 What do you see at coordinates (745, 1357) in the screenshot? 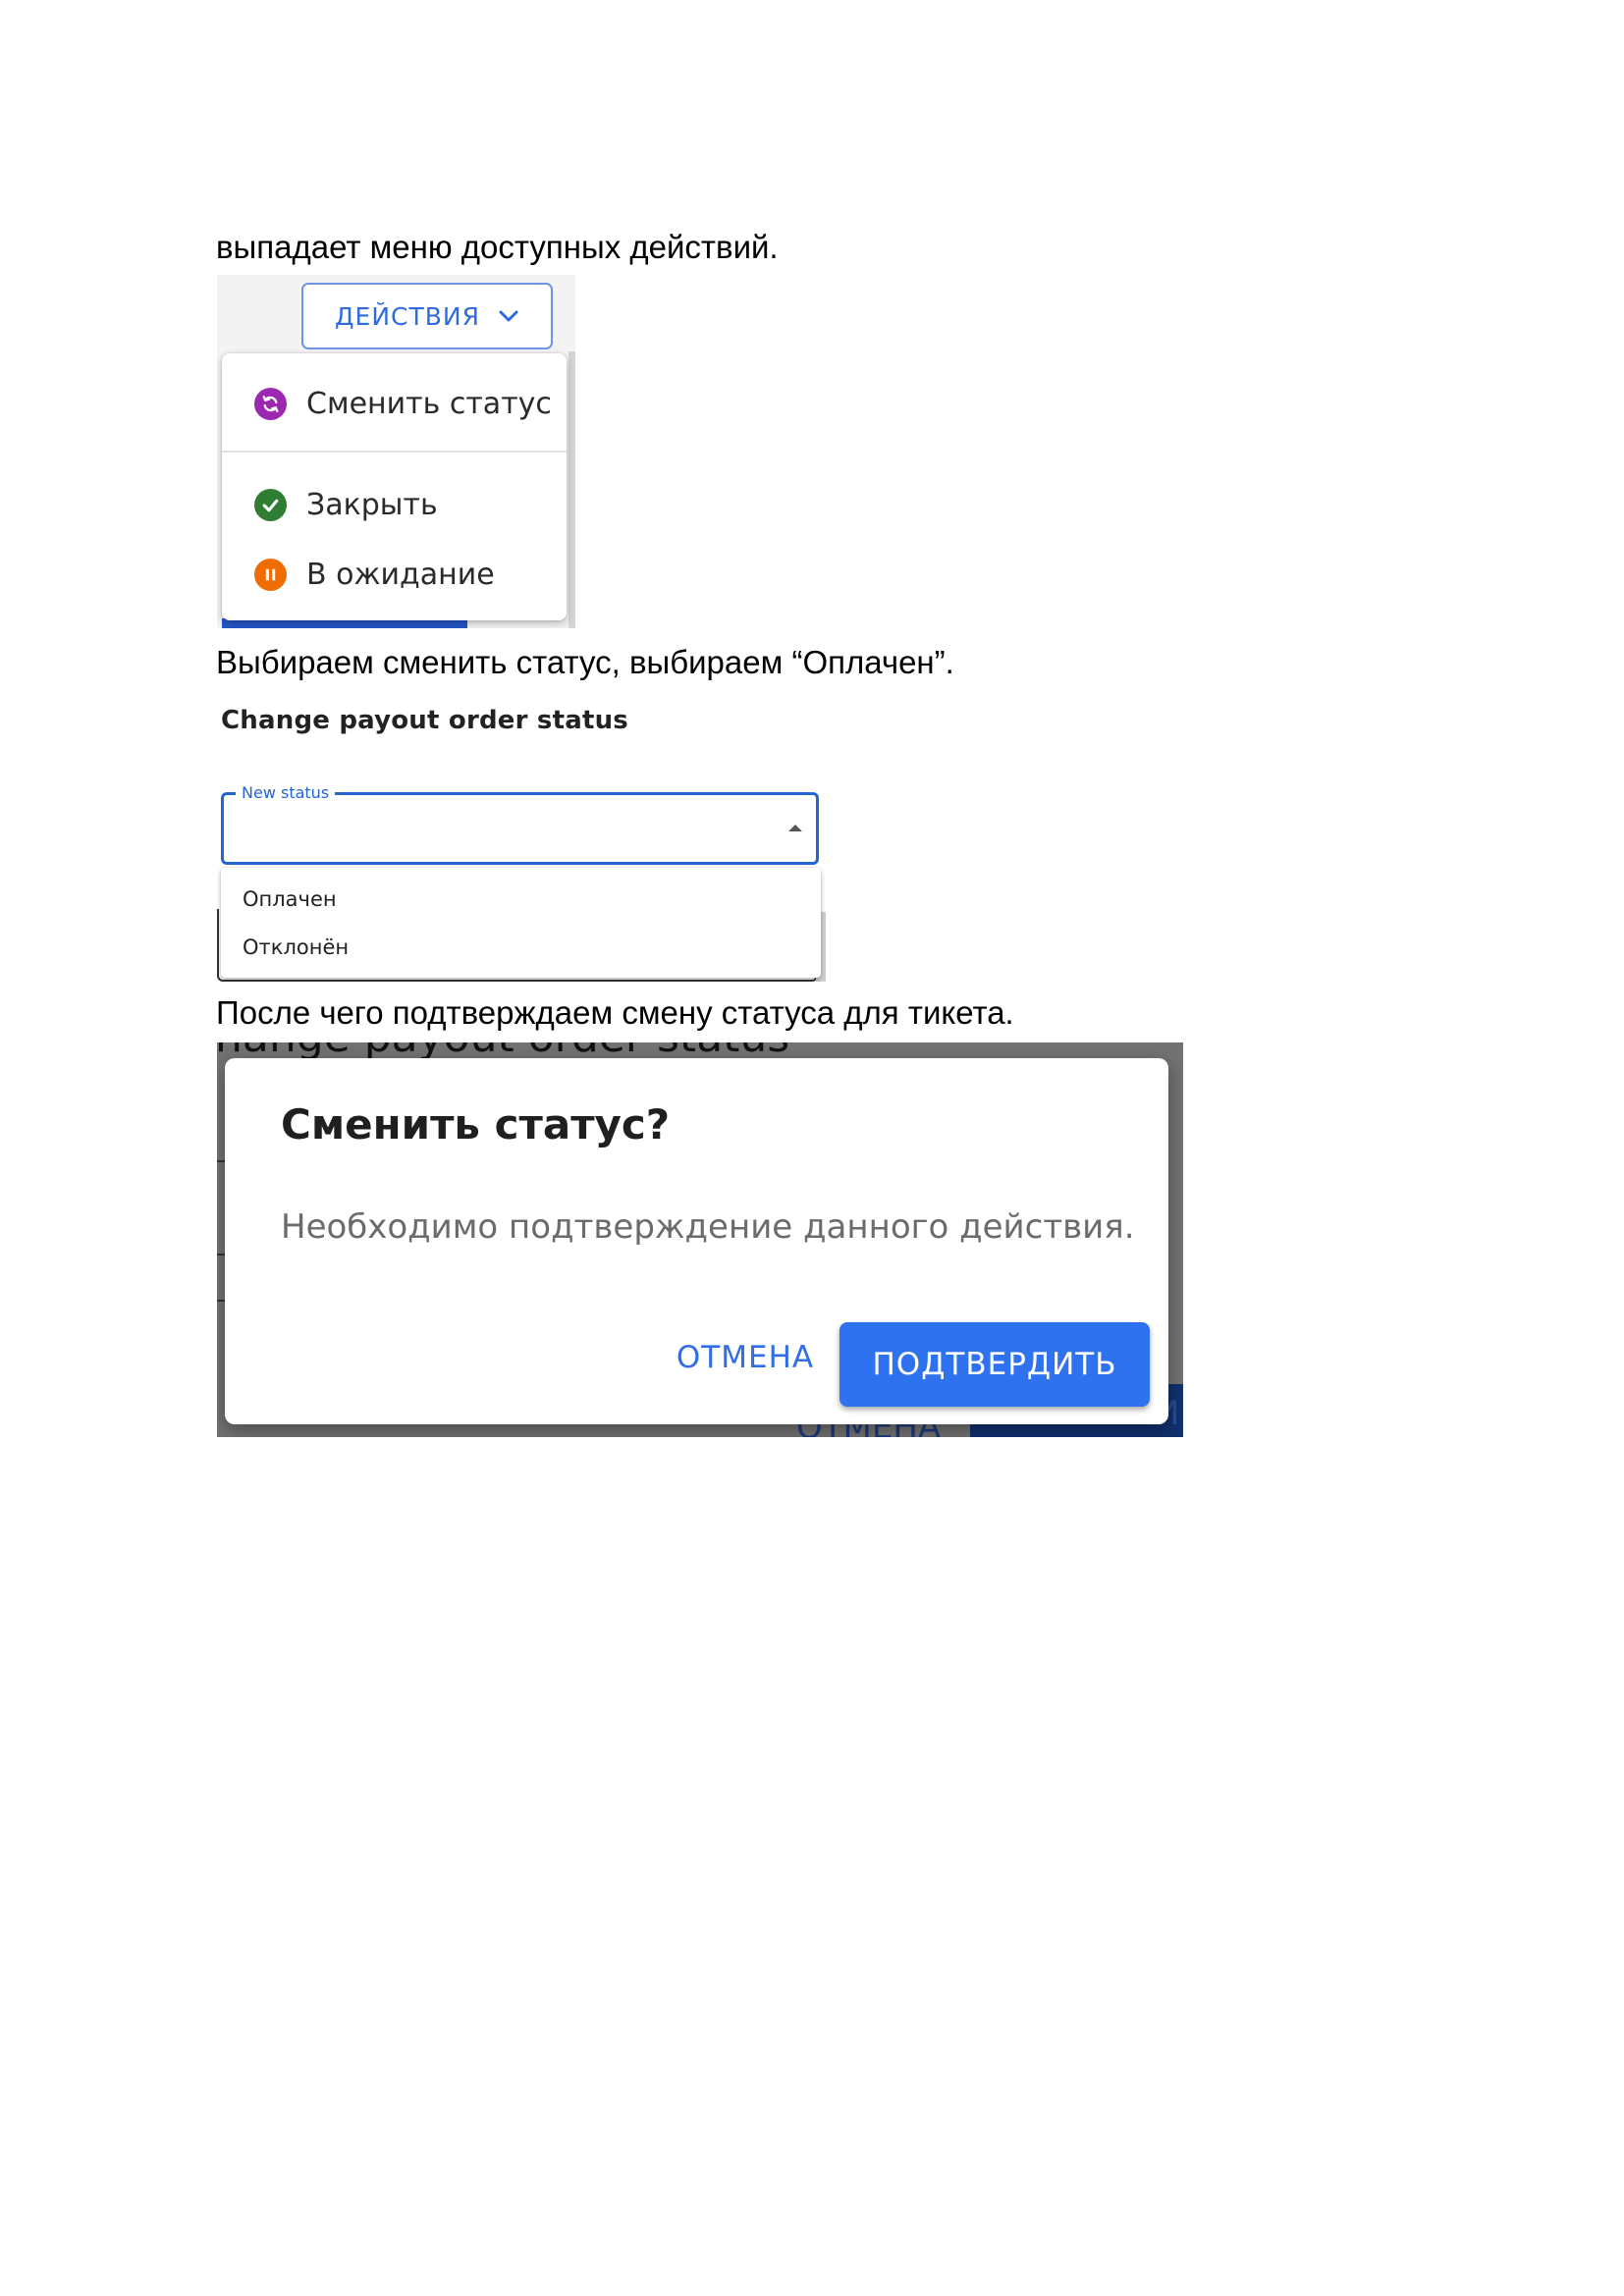
I see `cancel-button: ОТМЕНА` at bounding box center [745, 1357].